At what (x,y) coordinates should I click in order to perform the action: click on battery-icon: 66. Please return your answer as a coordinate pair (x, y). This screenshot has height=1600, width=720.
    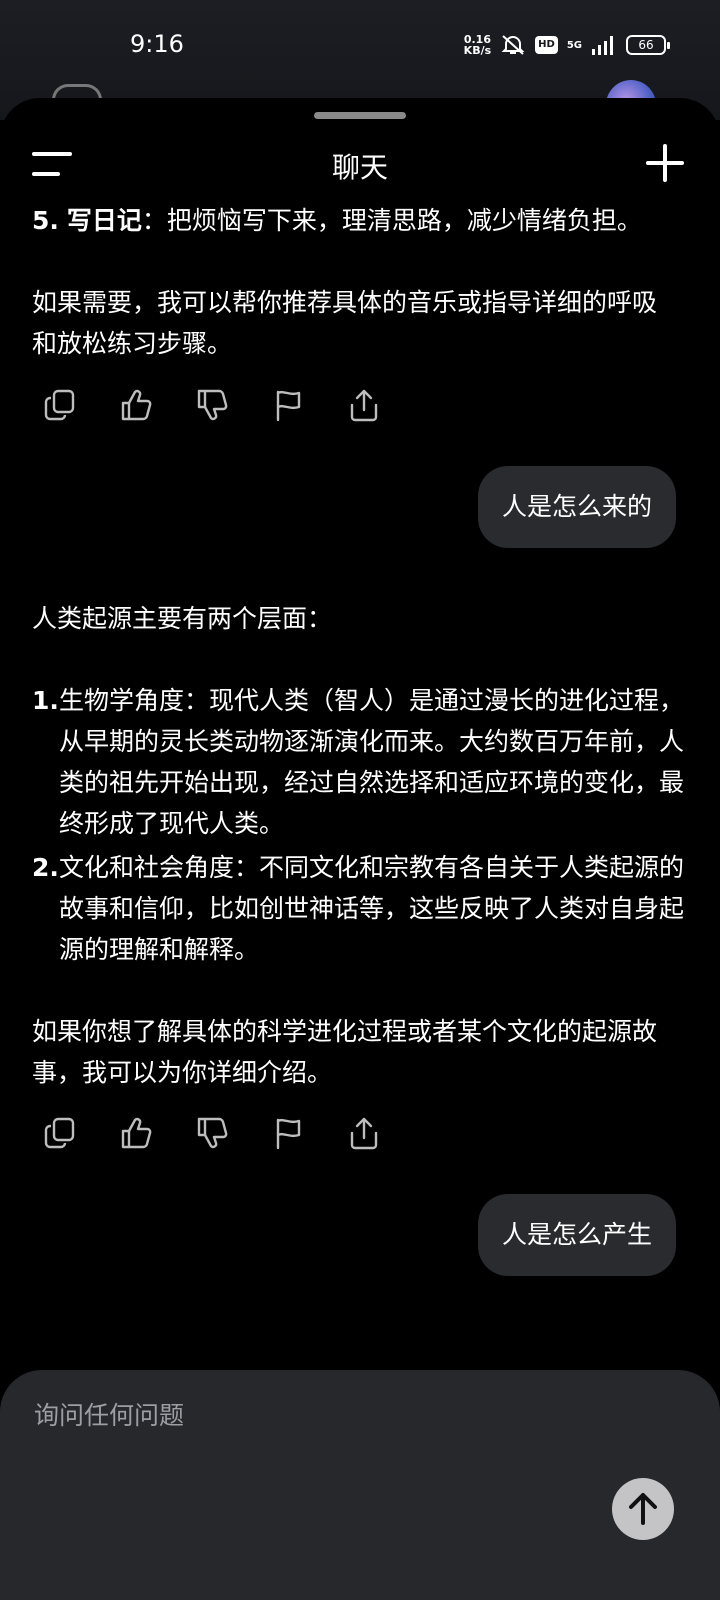
    Looking at the image, I should click on (648, 45).